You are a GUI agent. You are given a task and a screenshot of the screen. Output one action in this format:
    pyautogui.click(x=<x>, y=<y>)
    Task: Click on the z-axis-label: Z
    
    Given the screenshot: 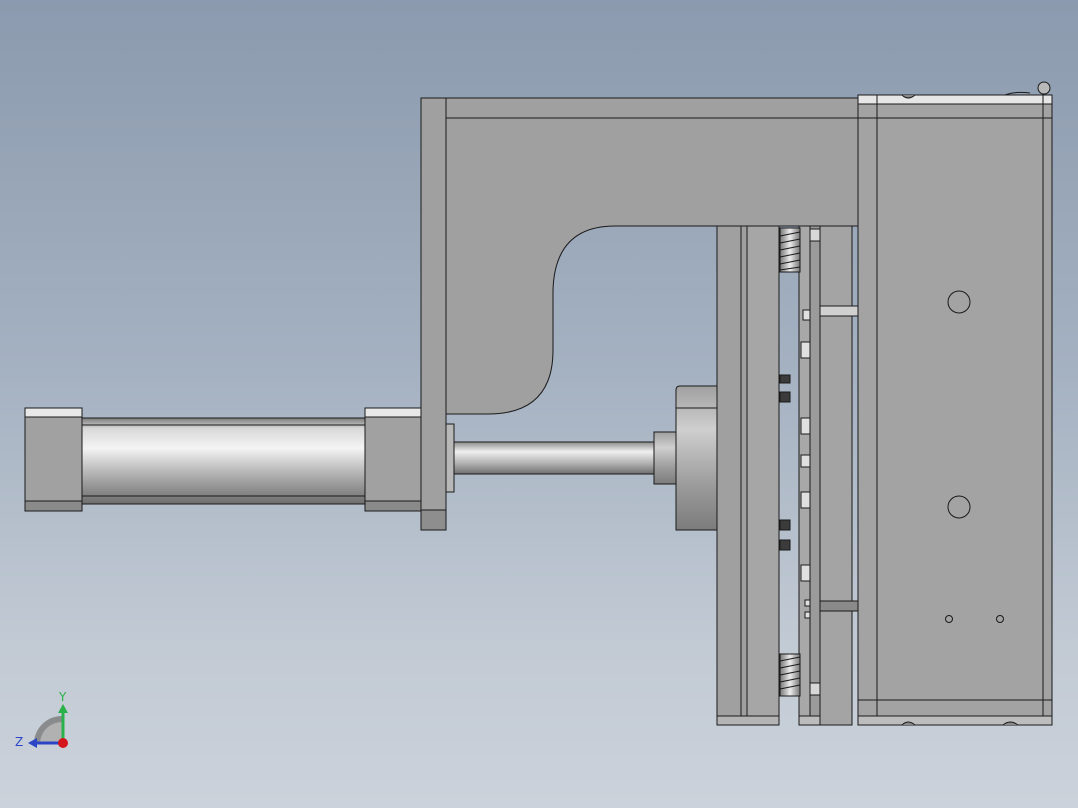 What is the action you would take?
    pyautogui.click(x=19, y=742)
    